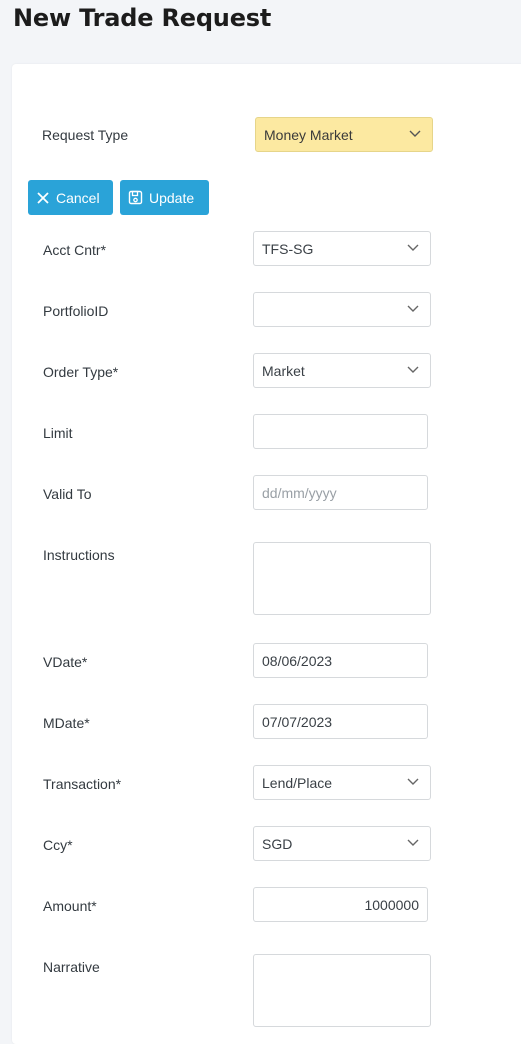  What do you see at coordinates (58, 845) in the screenshot?
I see `ccy-label: Ccy*` at bounding box center [58, 845].